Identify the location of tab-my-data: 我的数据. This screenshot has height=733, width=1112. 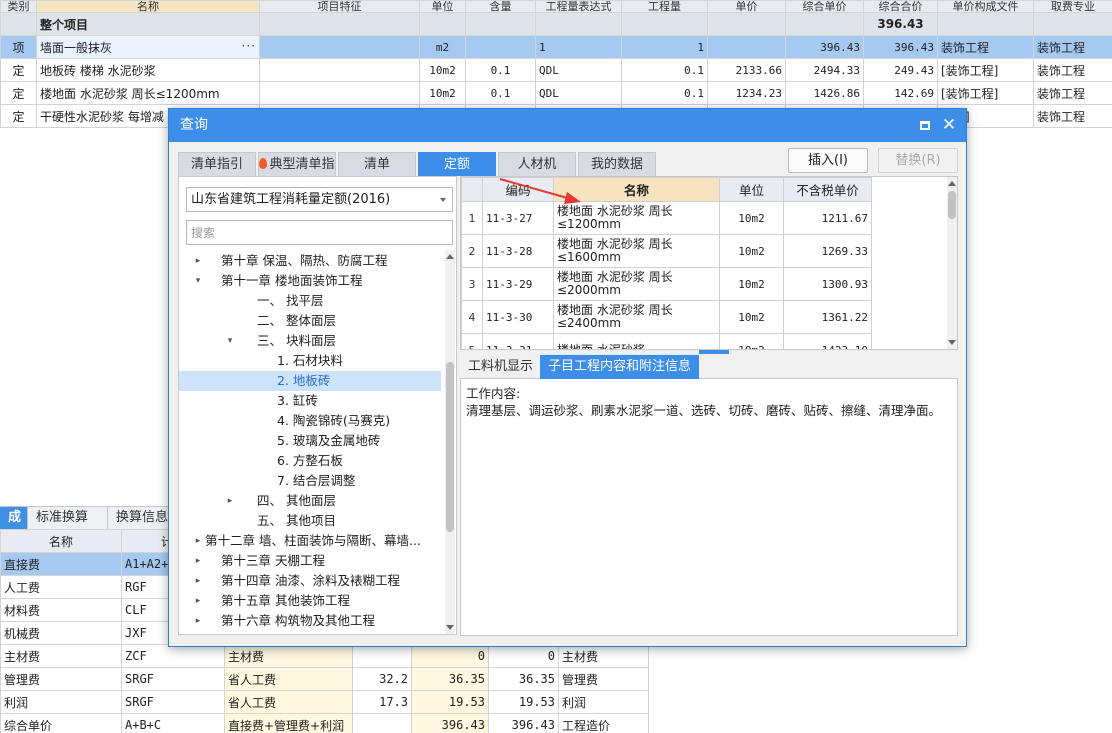
(617, 164).